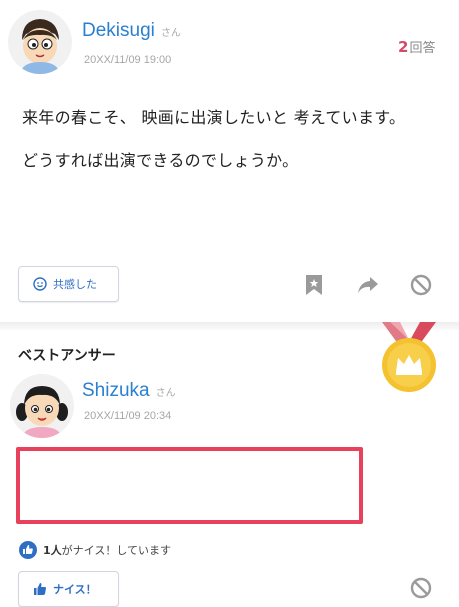  I want to click on thumbs-up-icon, so click(40, 589).